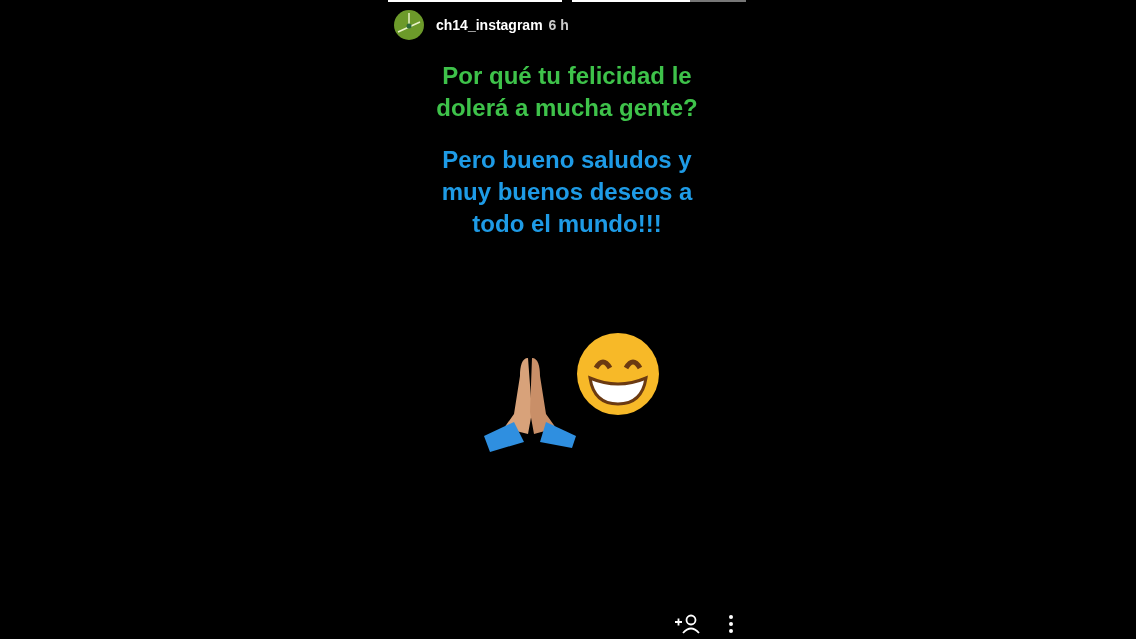 The height and width of the screenshot is (639, 1136). Describe the element at coordinates (731, 624) in the screenshot. I see `more-options-icon` at that location.